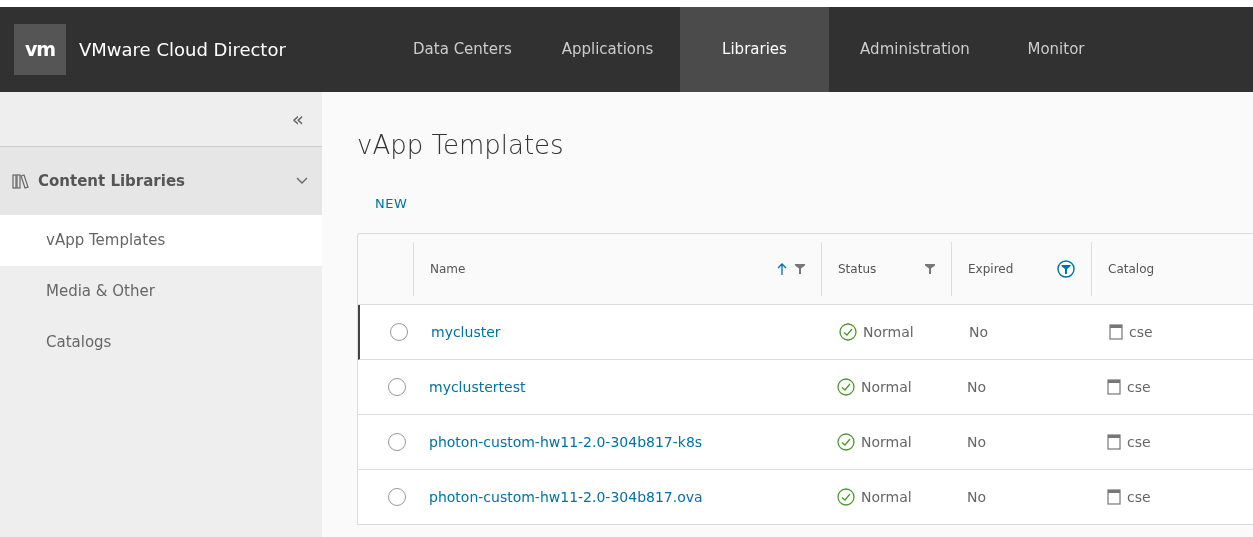 This screenshot has width=1253, height=537. Describe the element at coordinates (21, 181) in the screenshot. I see `library-icon` at that location.